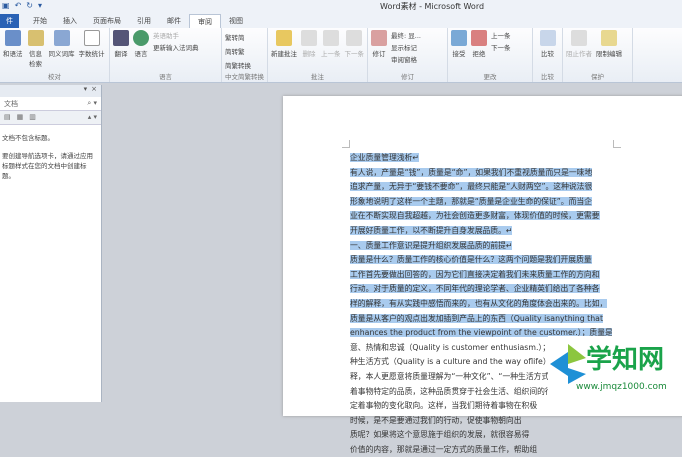  Describe the element at coordinates (70, 21) in the screenshot. I see `tab-insert: 插入` at that location.